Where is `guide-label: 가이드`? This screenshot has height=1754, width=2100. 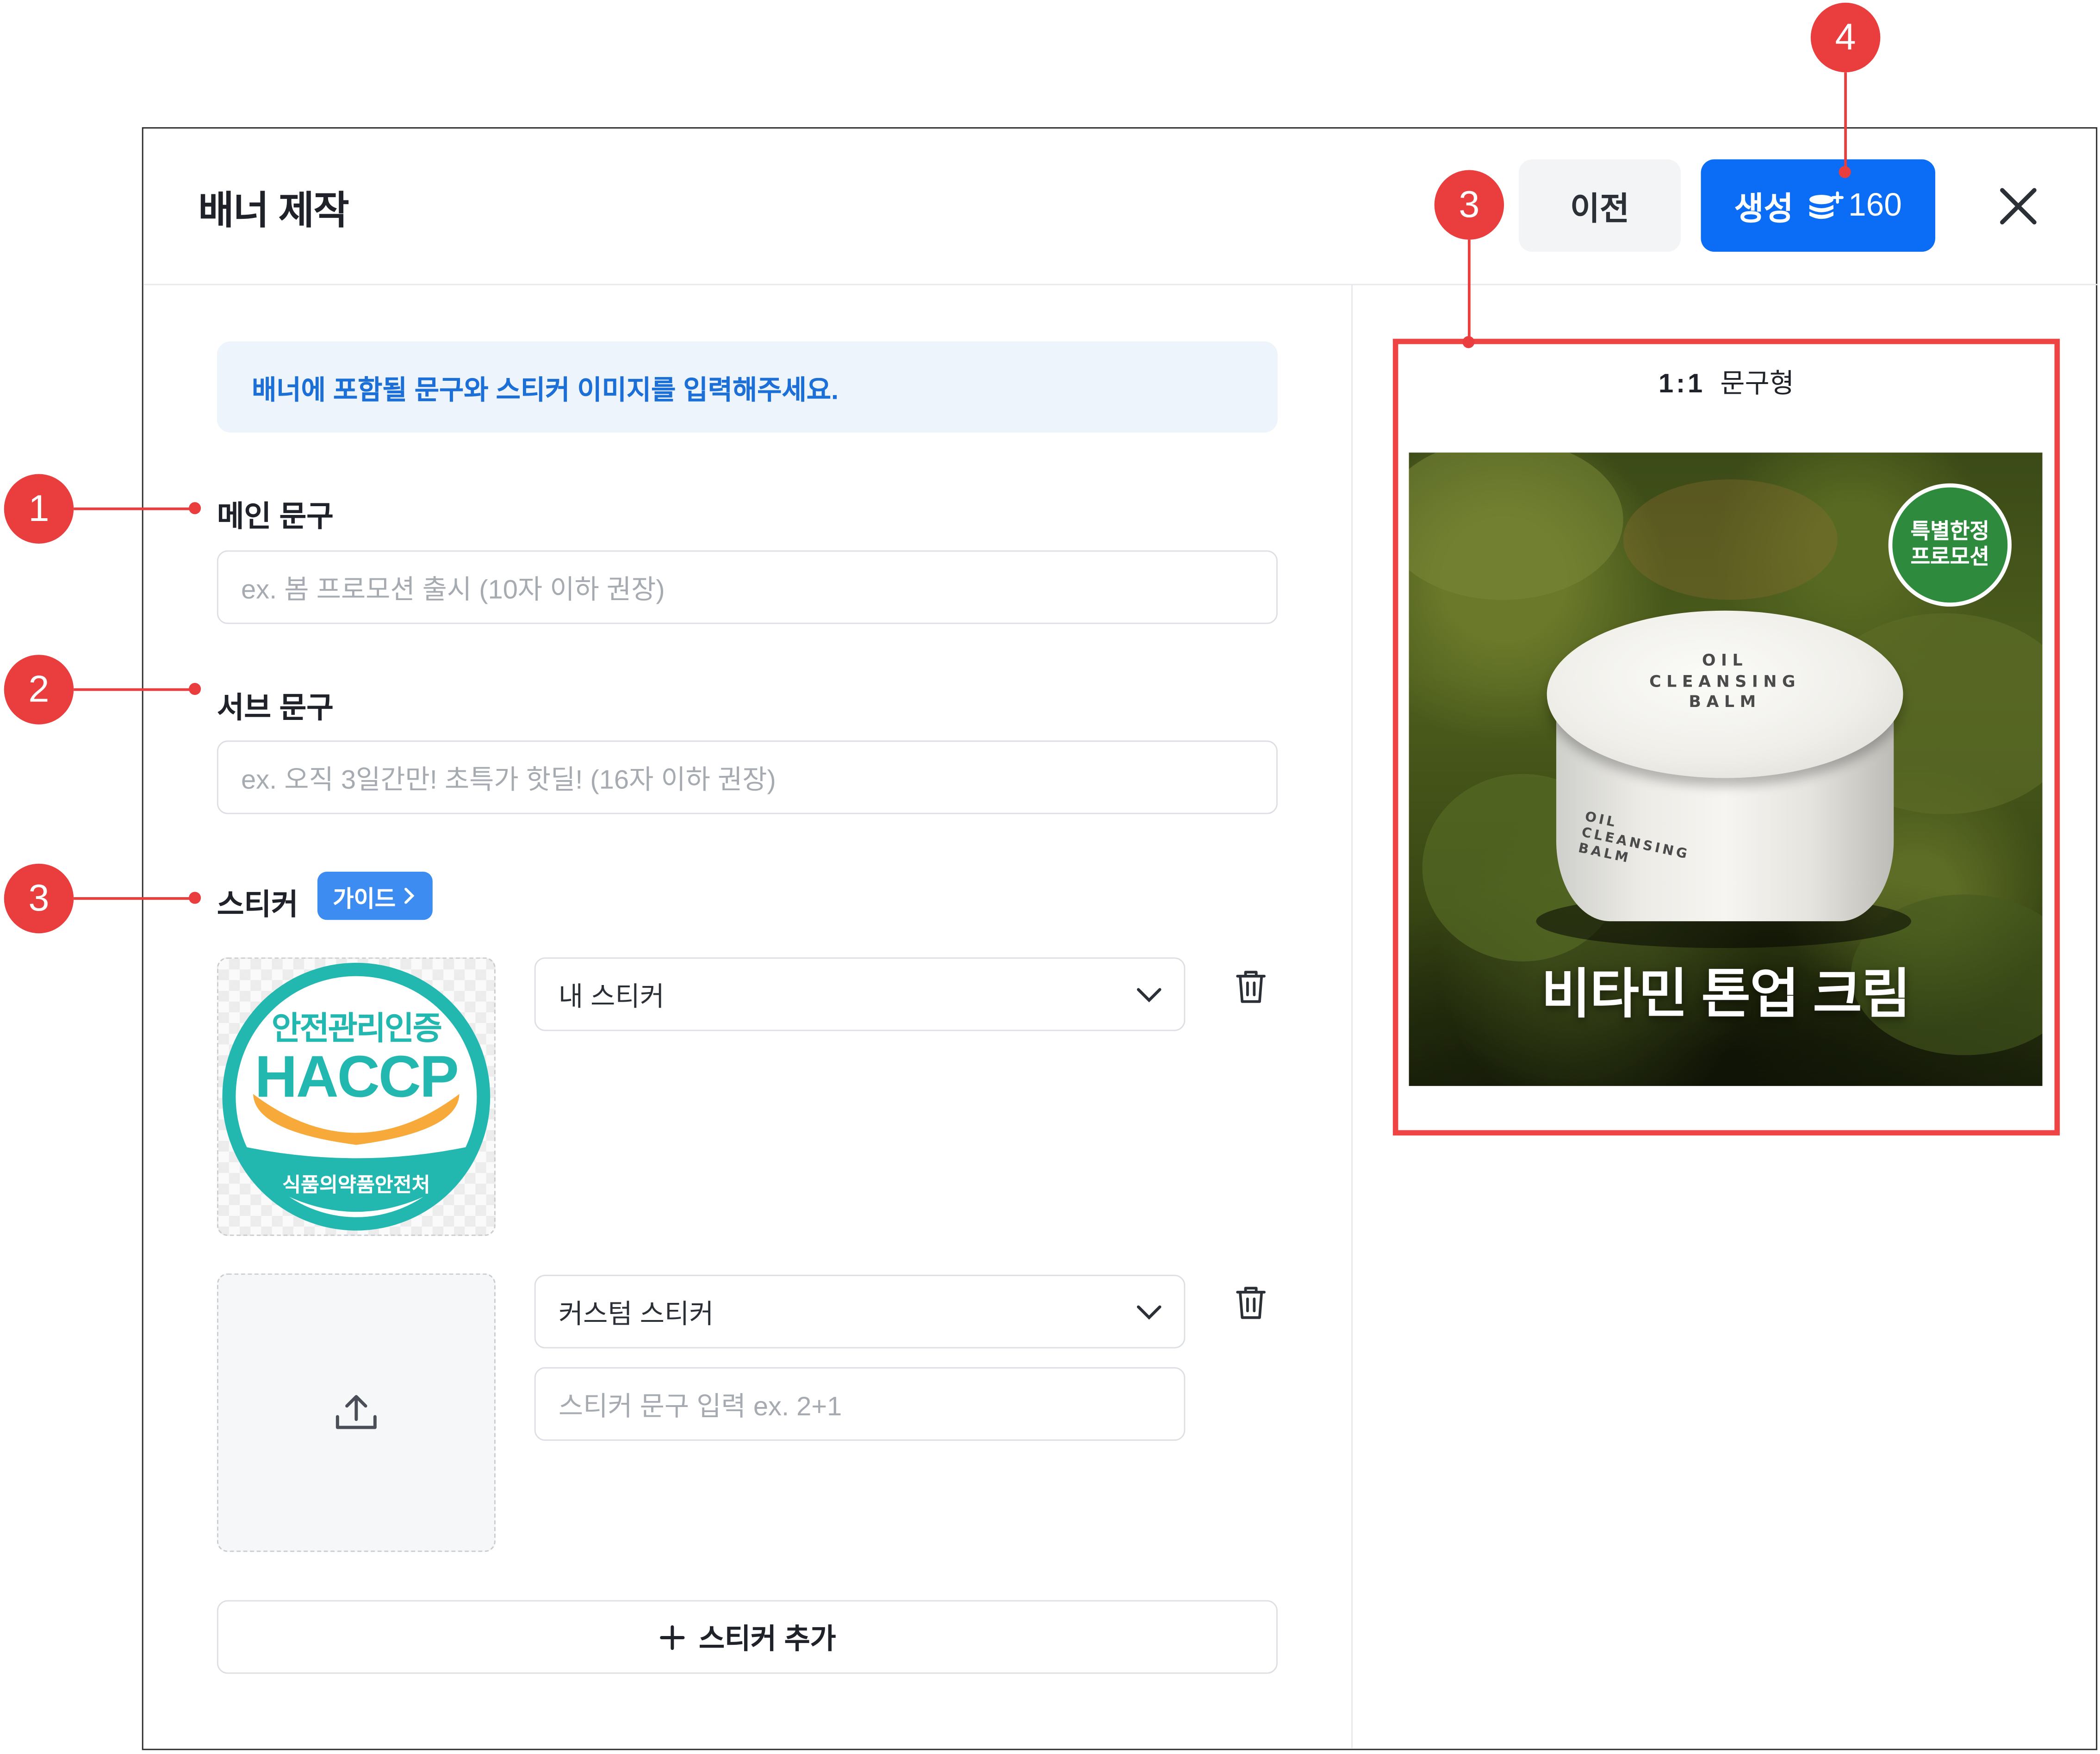 guide-label: 가이드 is located at coordinates (364, 898).